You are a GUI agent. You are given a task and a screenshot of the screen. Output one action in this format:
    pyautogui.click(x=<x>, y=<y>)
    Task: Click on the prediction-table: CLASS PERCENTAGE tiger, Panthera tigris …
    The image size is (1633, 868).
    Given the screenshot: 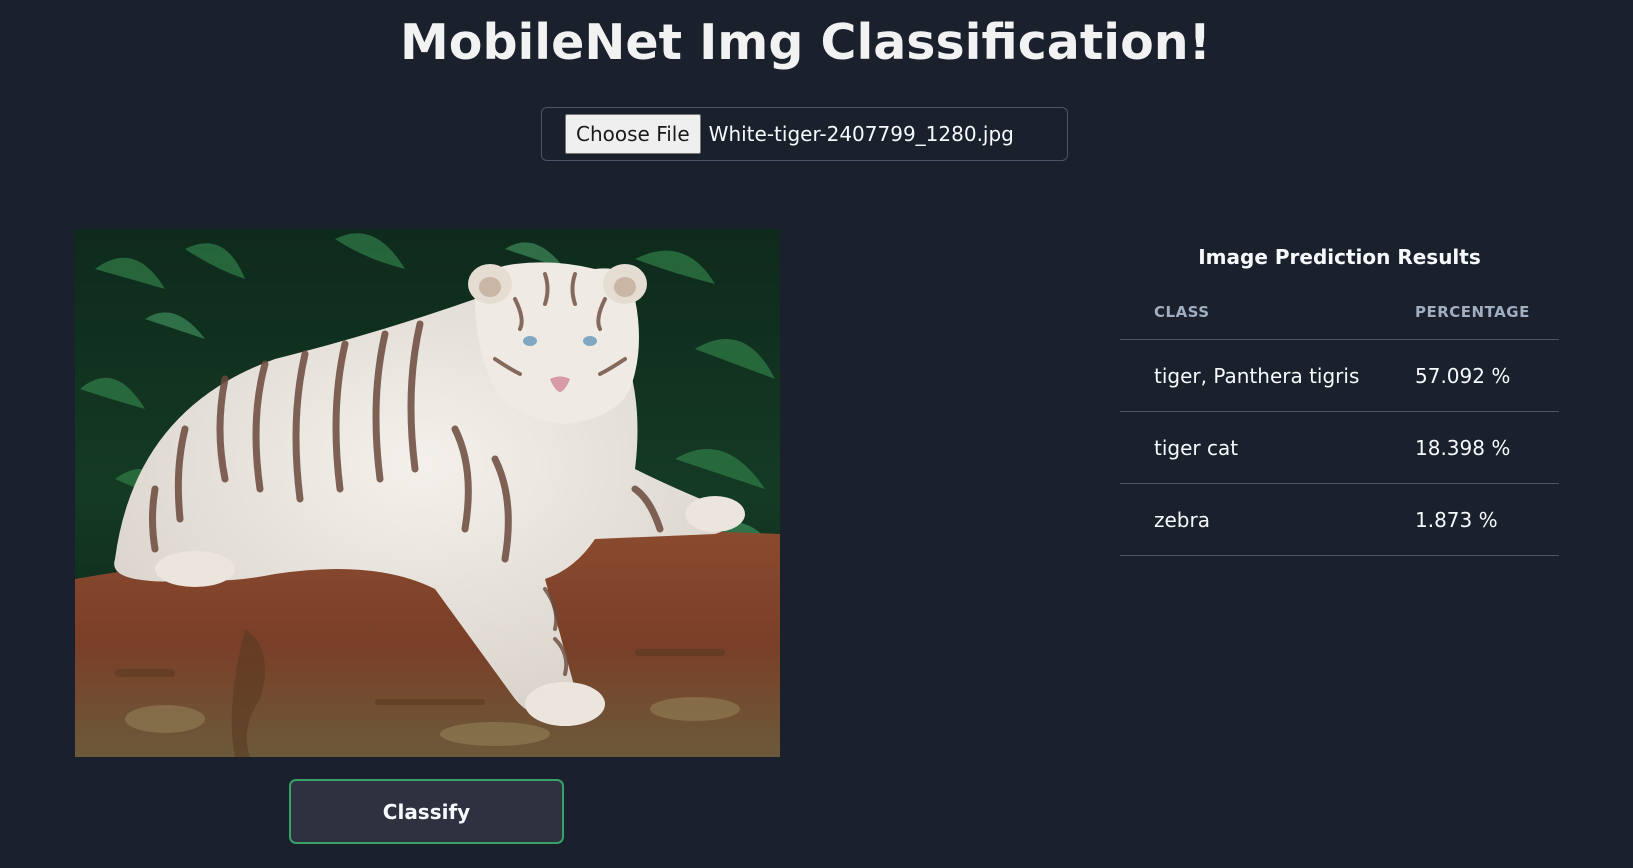 What is the action you would take?
    pyautogui.click(x=1339, y=420)
    